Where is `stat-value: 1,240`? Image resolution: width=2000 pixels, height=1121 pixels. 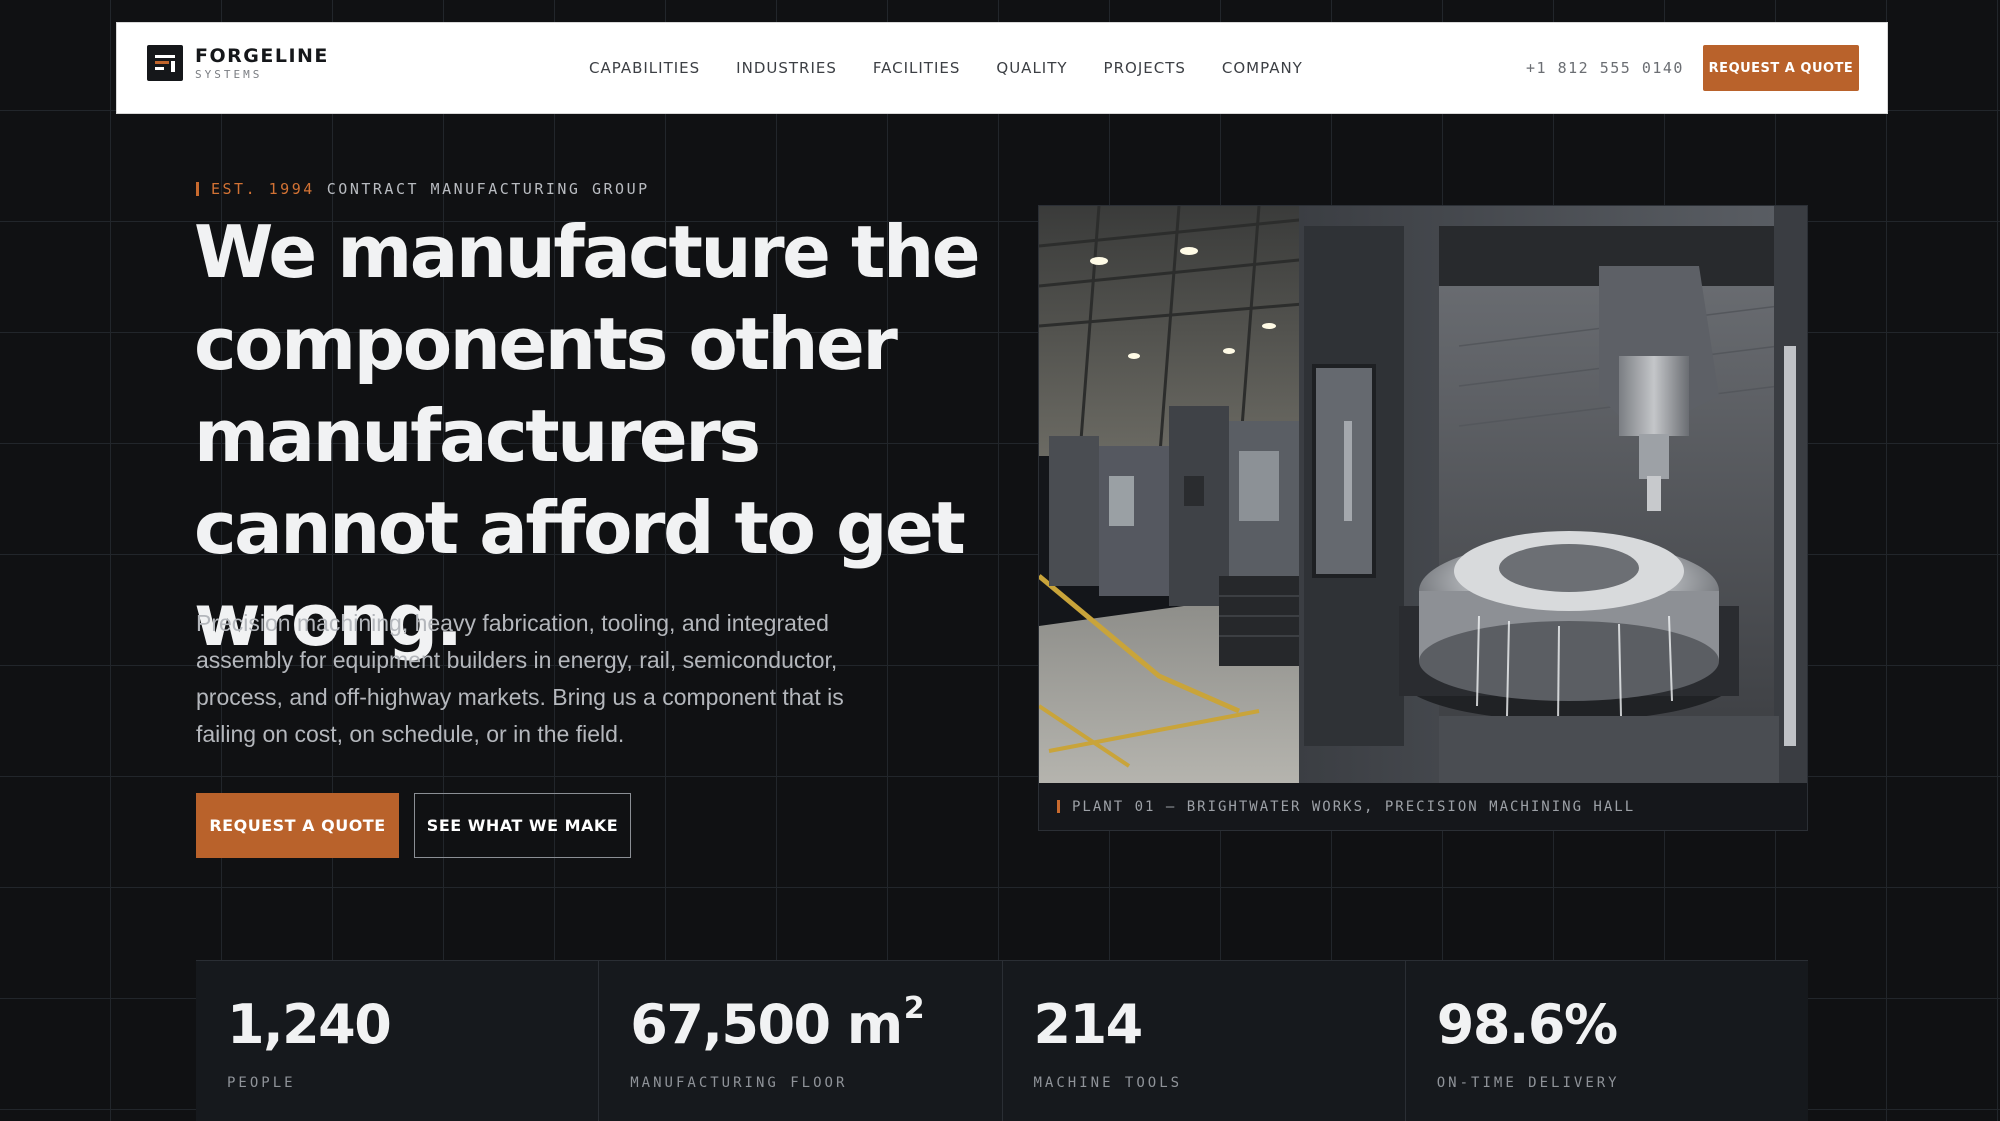
stat-value: 1,240 is located at coordinates (309, 1024).